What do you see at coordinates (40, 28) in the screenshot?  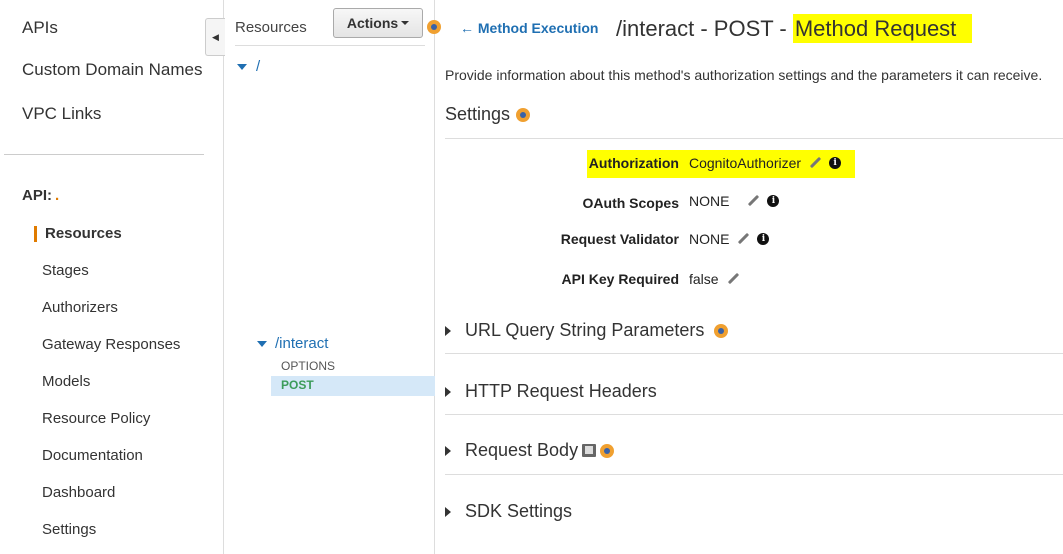 I see `nav-apis: APIs` at bounding box center [40, 28].